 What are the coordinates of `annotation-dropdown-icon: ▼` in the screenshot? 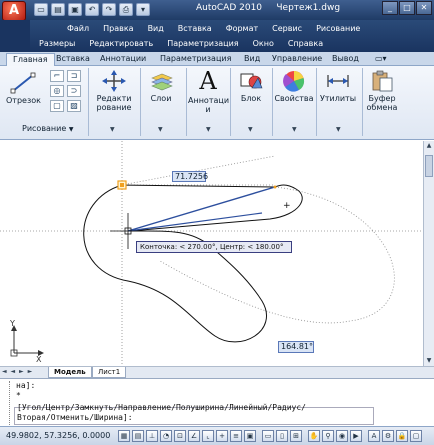 It's located at (208, 129).